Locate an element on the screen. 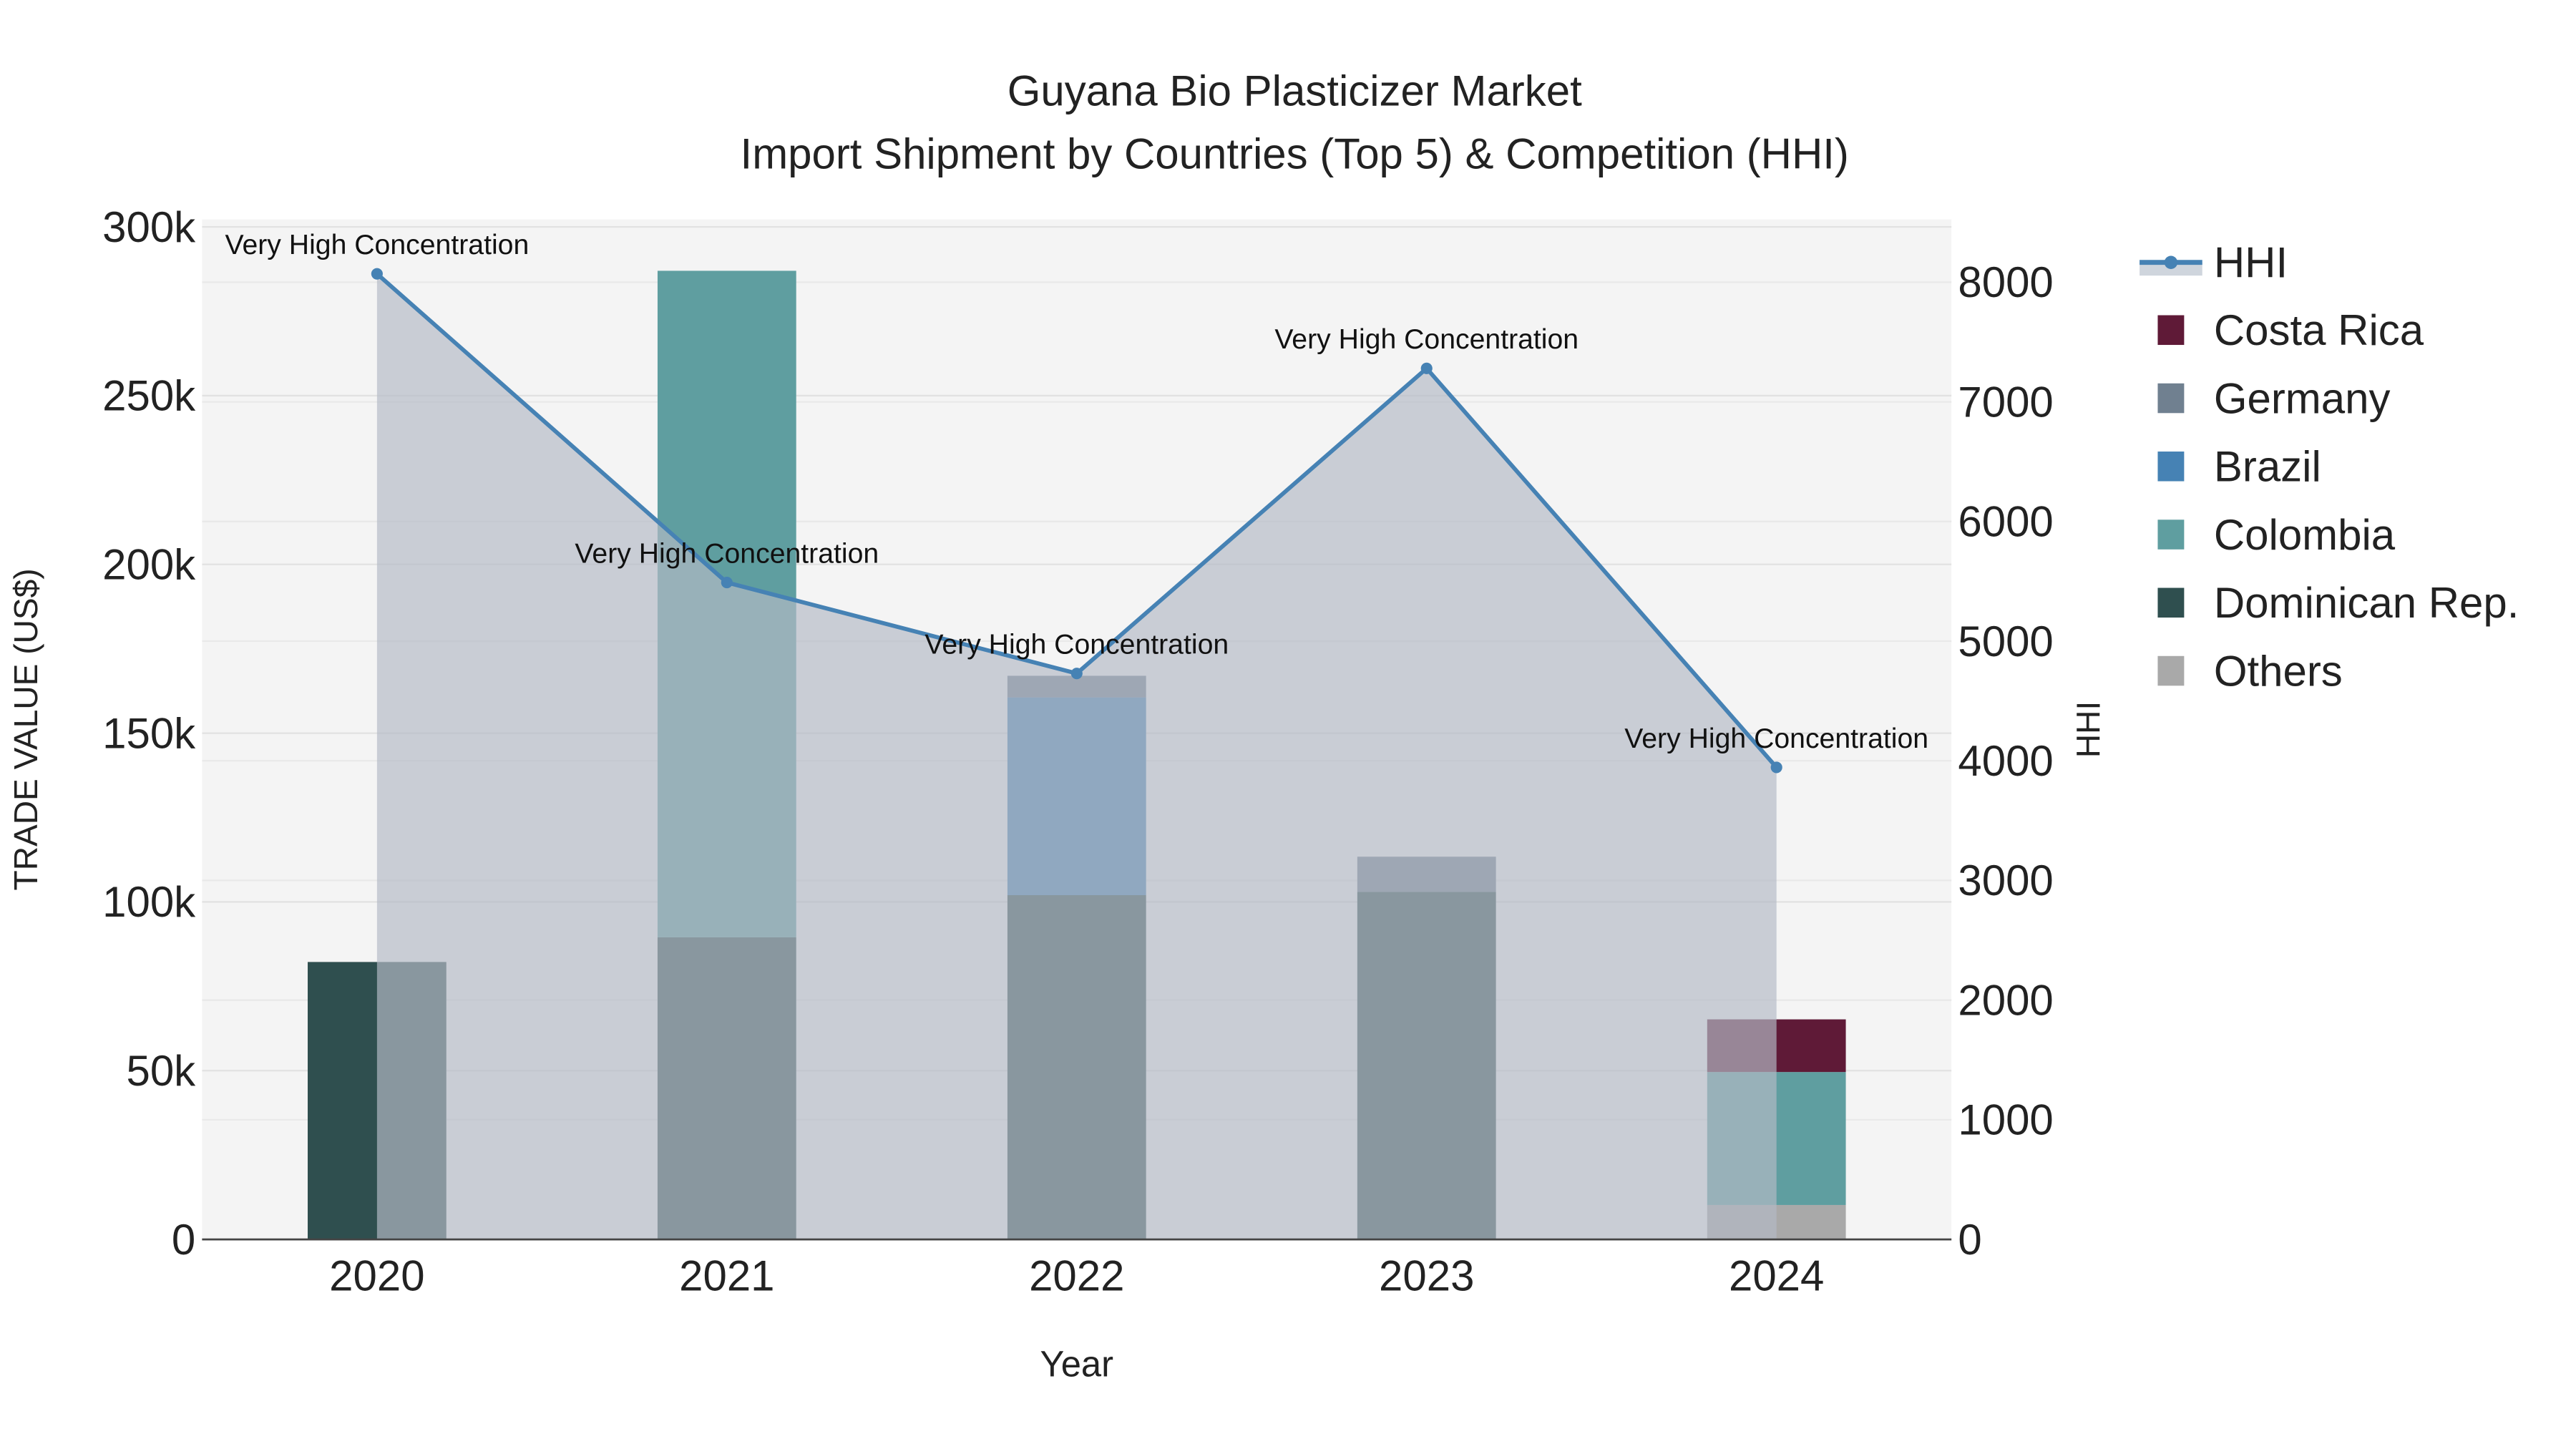 This screenshot has width=2576, height=1449. y2-tick-label: 4000 is located at coordinates (2005, 761).